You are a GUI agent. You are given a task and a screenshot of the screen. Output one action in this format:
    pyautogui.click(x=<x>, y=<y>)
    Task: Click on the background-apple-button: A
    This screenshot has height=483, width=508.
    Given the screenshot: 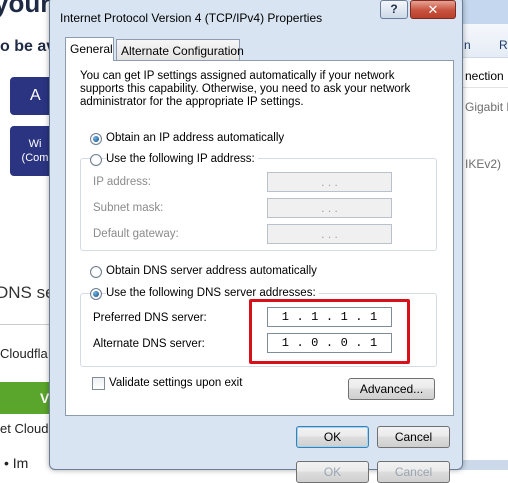 What is the action you would take?
    pyautogui.click(x=31, y=96)
    